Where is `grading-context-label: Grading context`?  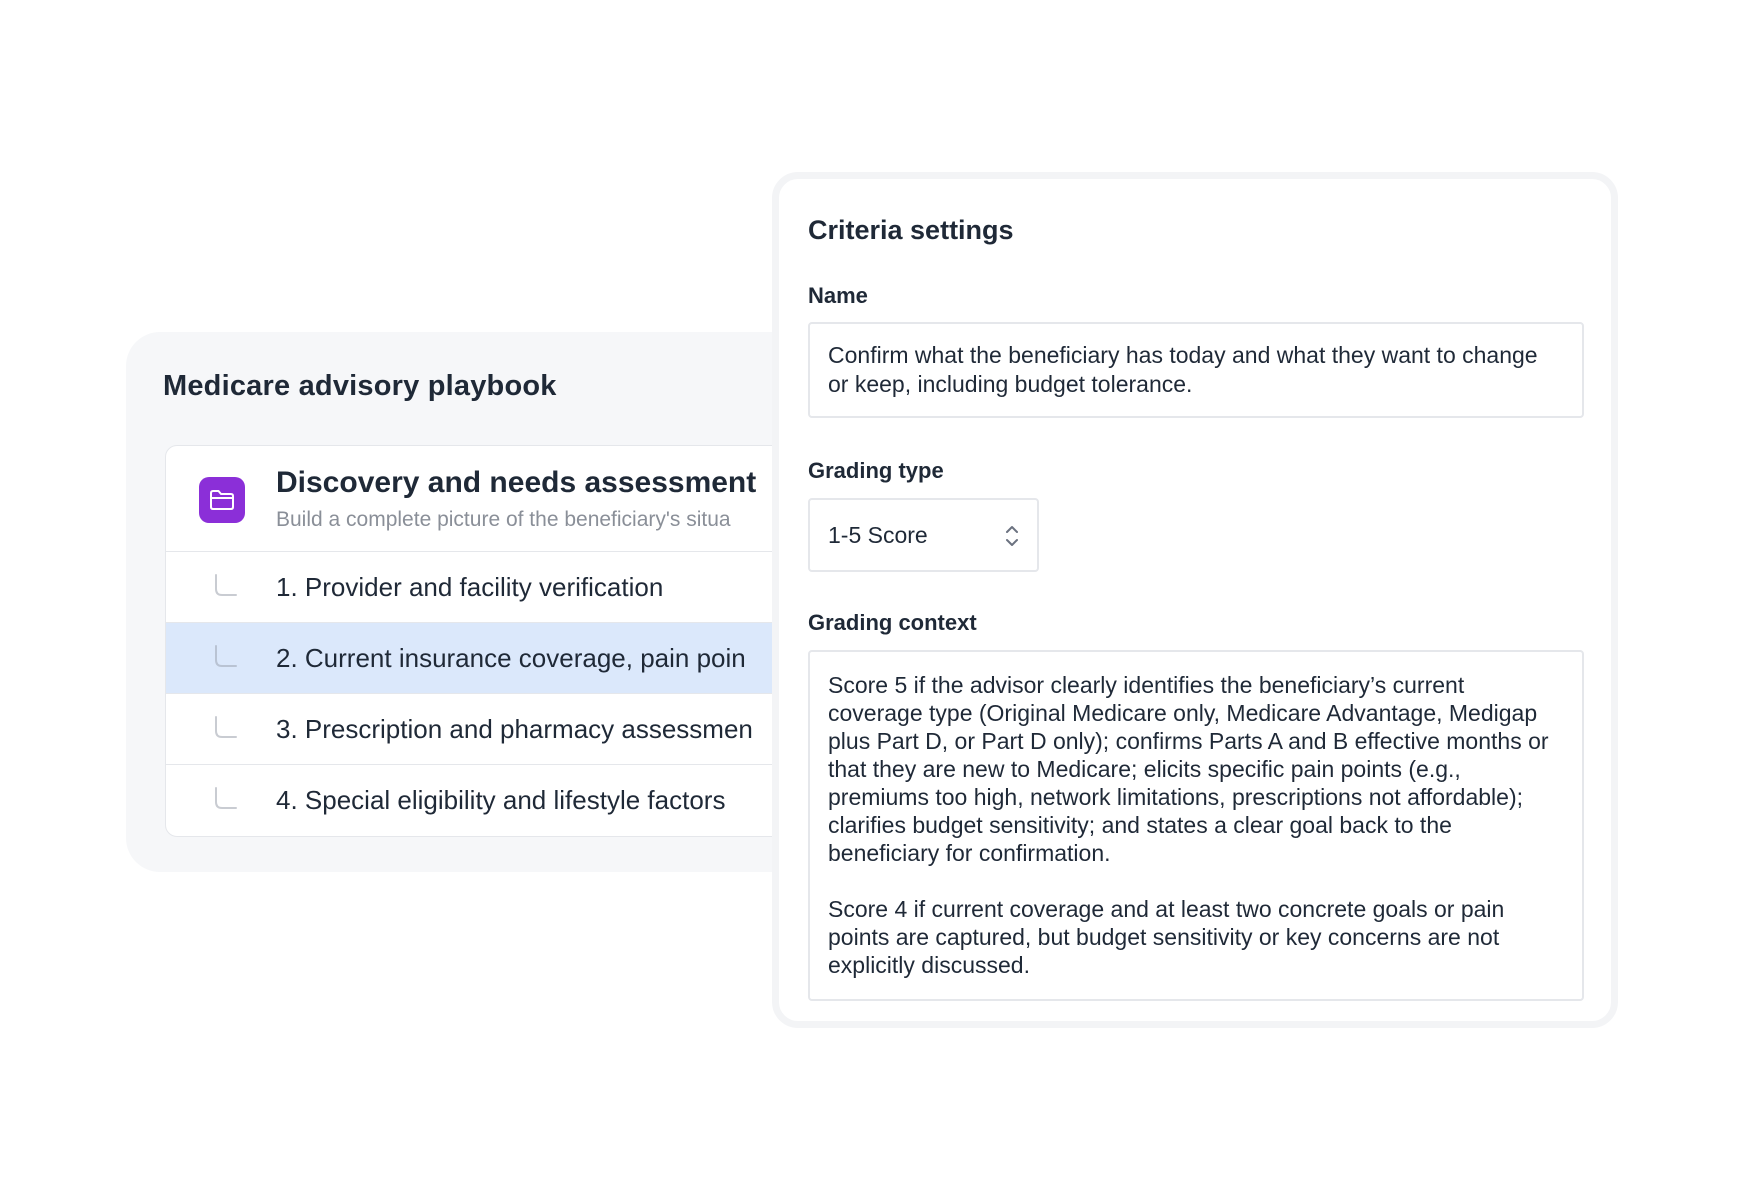
grading-context-label: Grading context is located at coordinates (892, 622).